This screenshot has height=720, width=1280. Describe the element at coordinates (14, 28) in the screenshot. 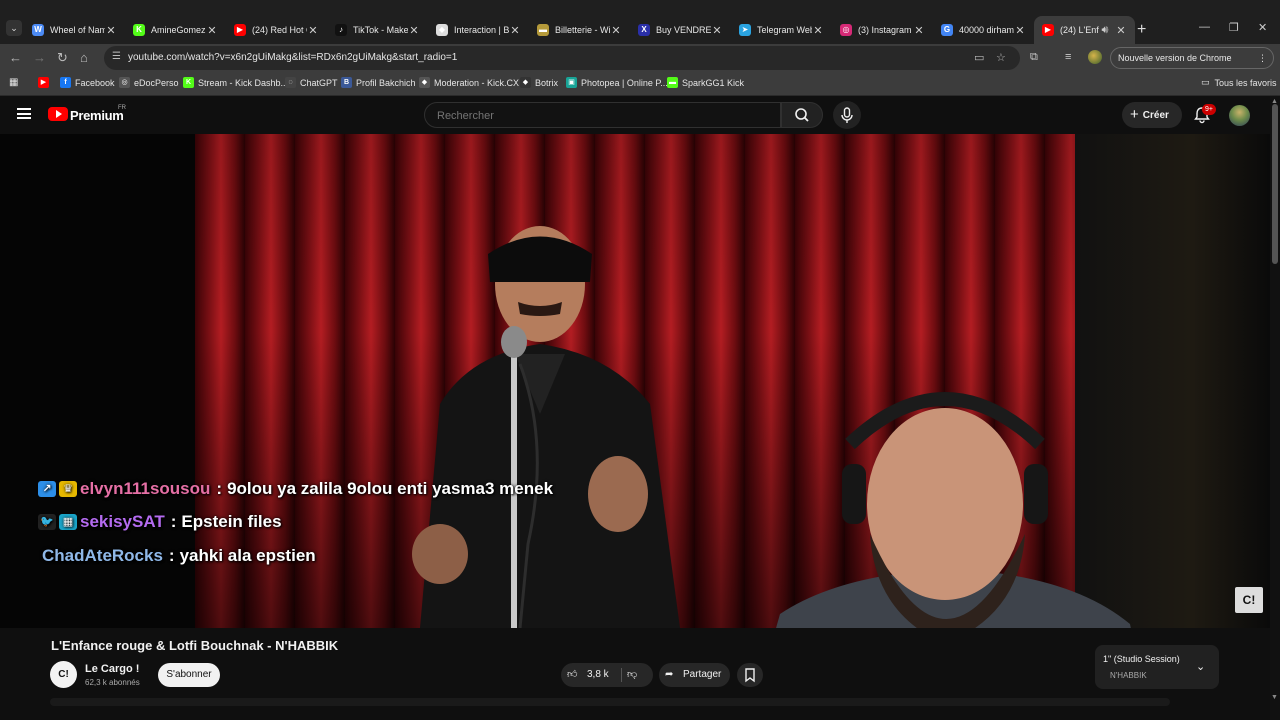

I see `tab-search-chevron-icon: ⌄` at that location.